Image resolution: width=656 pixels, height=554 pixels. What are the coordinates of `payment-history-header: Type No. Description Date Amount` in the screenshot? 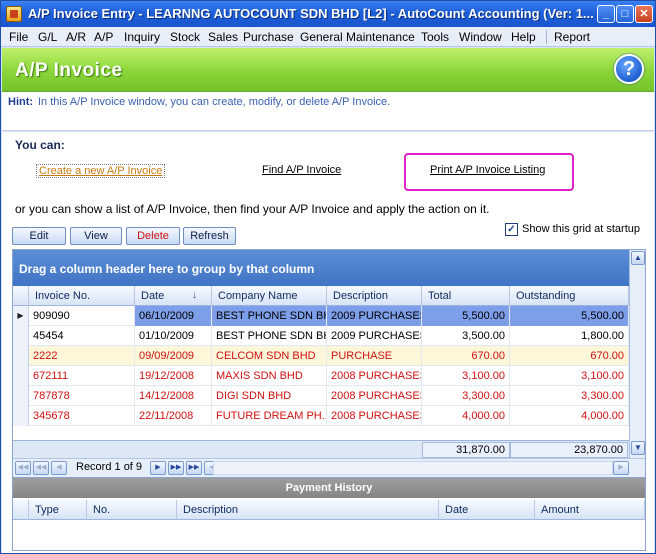 It's located at (329, 510).